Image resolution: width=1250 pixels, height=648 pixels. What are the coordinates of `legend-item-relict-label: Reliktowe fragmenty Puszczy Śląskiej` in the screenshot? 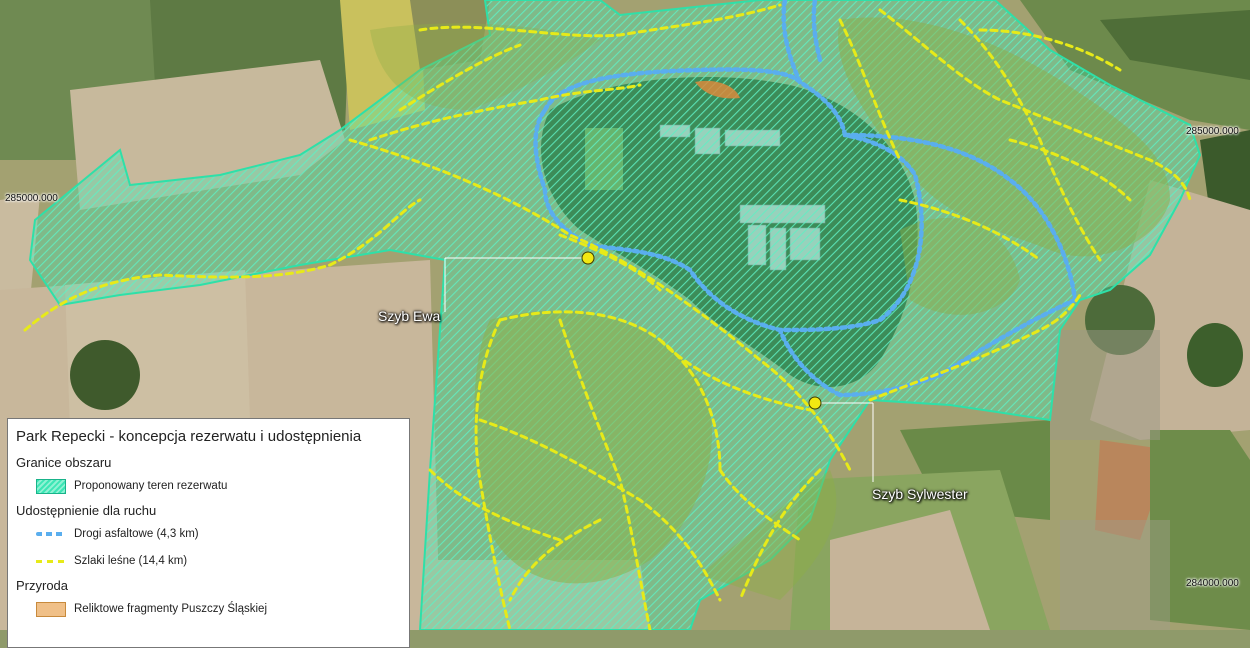 It's located at (171, 609).